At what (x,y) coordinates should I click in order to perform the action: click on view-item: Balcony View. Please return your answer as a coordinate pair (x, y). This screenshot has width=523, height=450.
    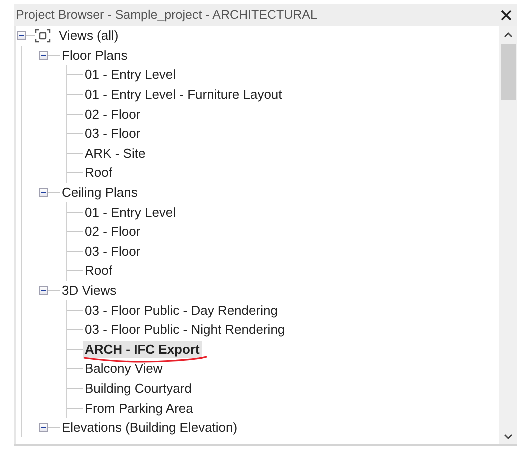
    Looking at the image, I should click on (124, 369).